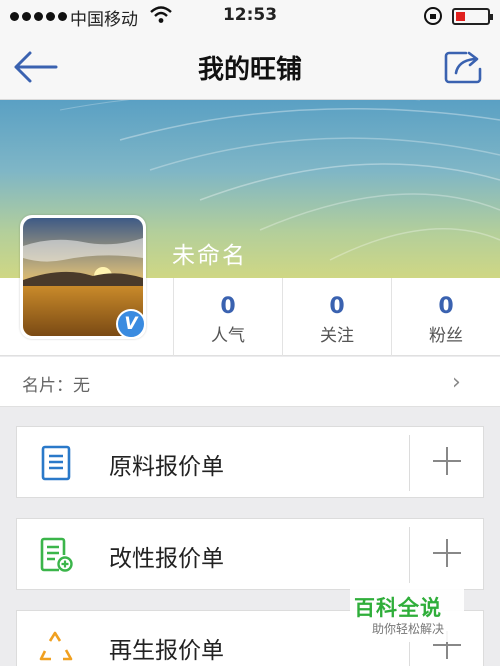  What do you see at coordinates (209, 256) in the screenshot?
I see `shop-name: 未命名` at bounding box center [209, 256].